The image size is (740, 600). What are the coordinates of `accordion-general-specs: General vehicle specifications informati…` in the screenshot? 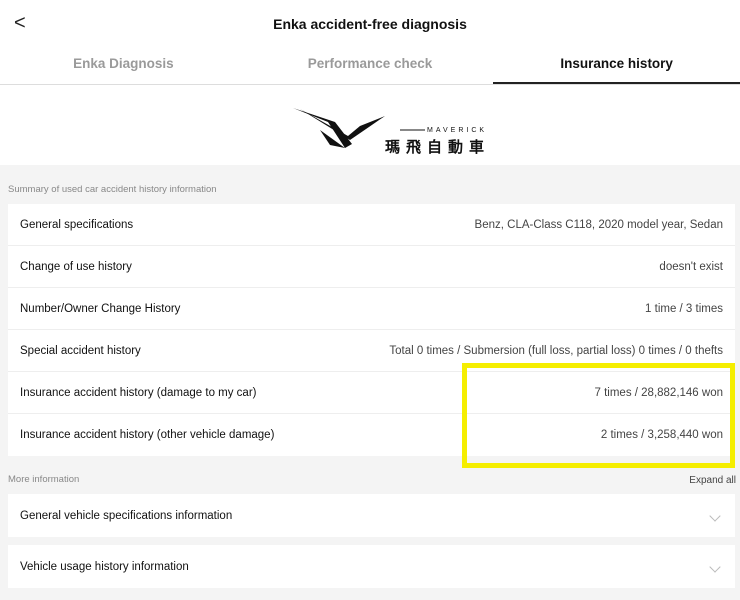 It's located at (371, 515).